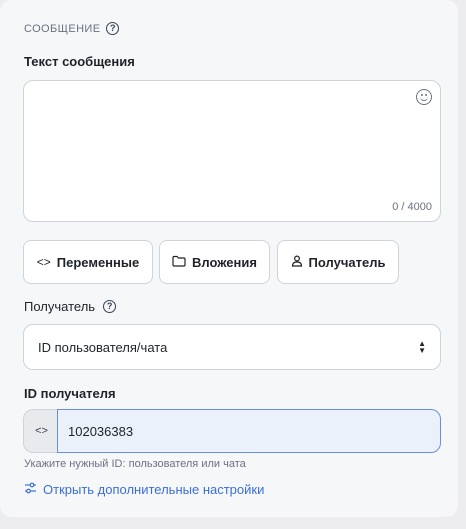 The width and height of the screenshot is (466, 529). I want to click on message-label: Текст сообщения, so click(79, 61).